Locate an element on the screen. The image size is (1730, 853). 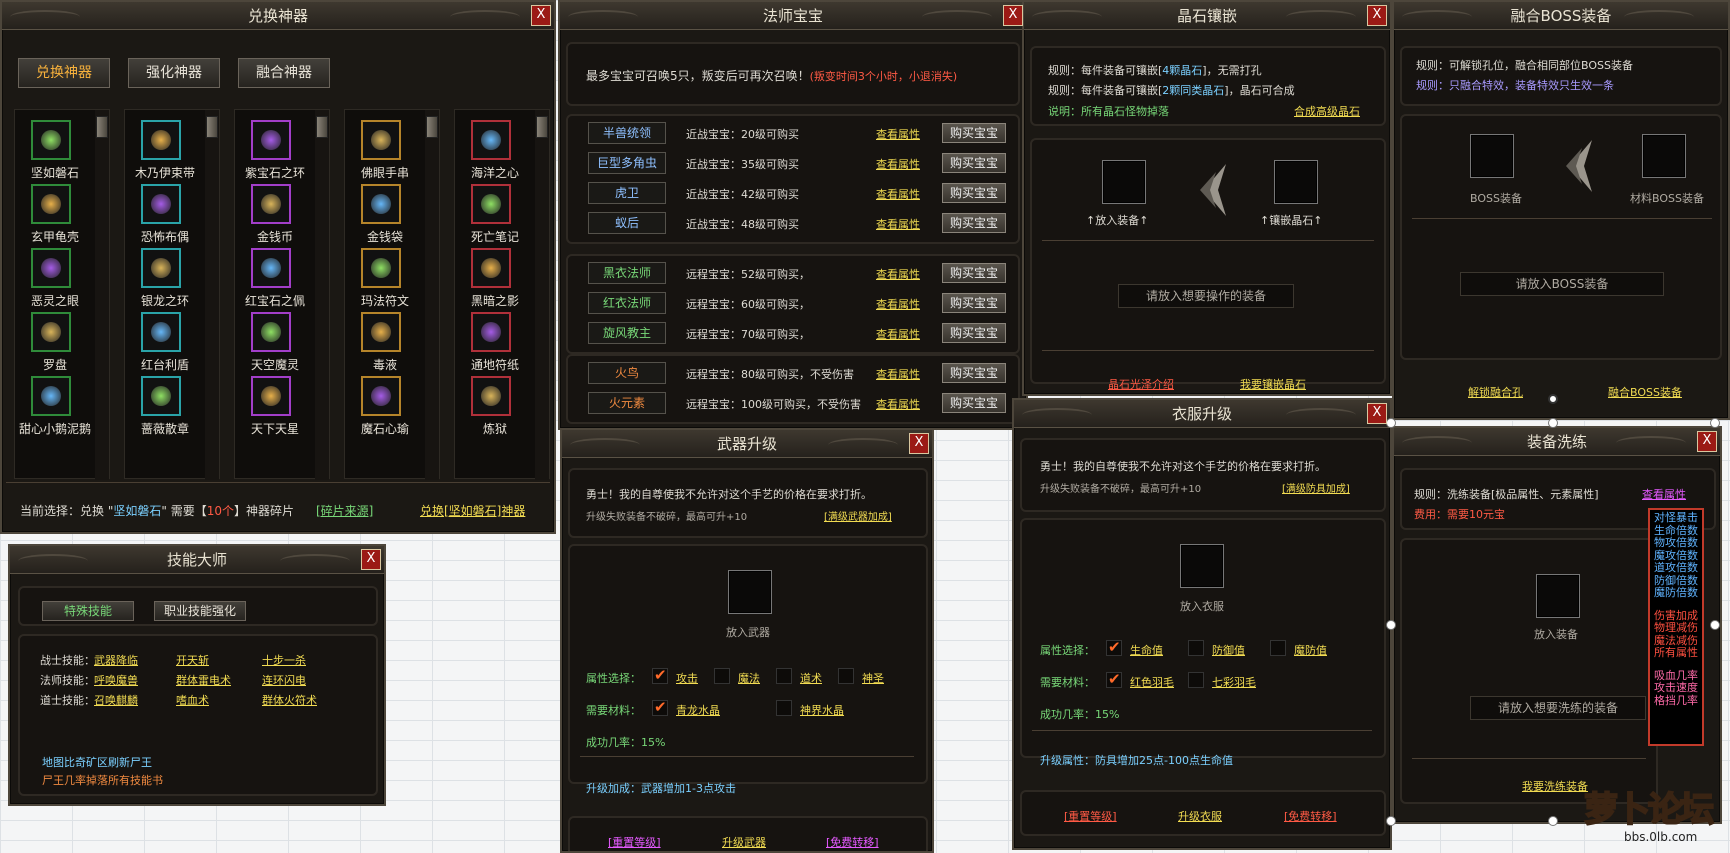
refine-attr-option: 道攻倍数 is located at coordinates (1678, 568).